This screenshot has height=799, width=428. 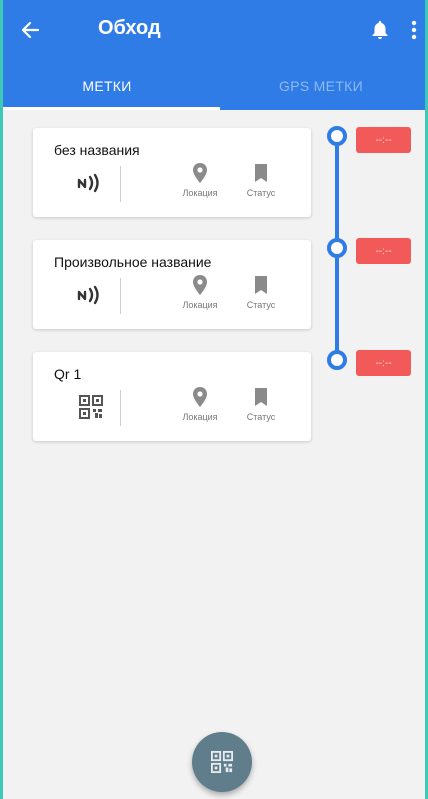 I want to click on more-menu-button, so click(x=414, y=30).